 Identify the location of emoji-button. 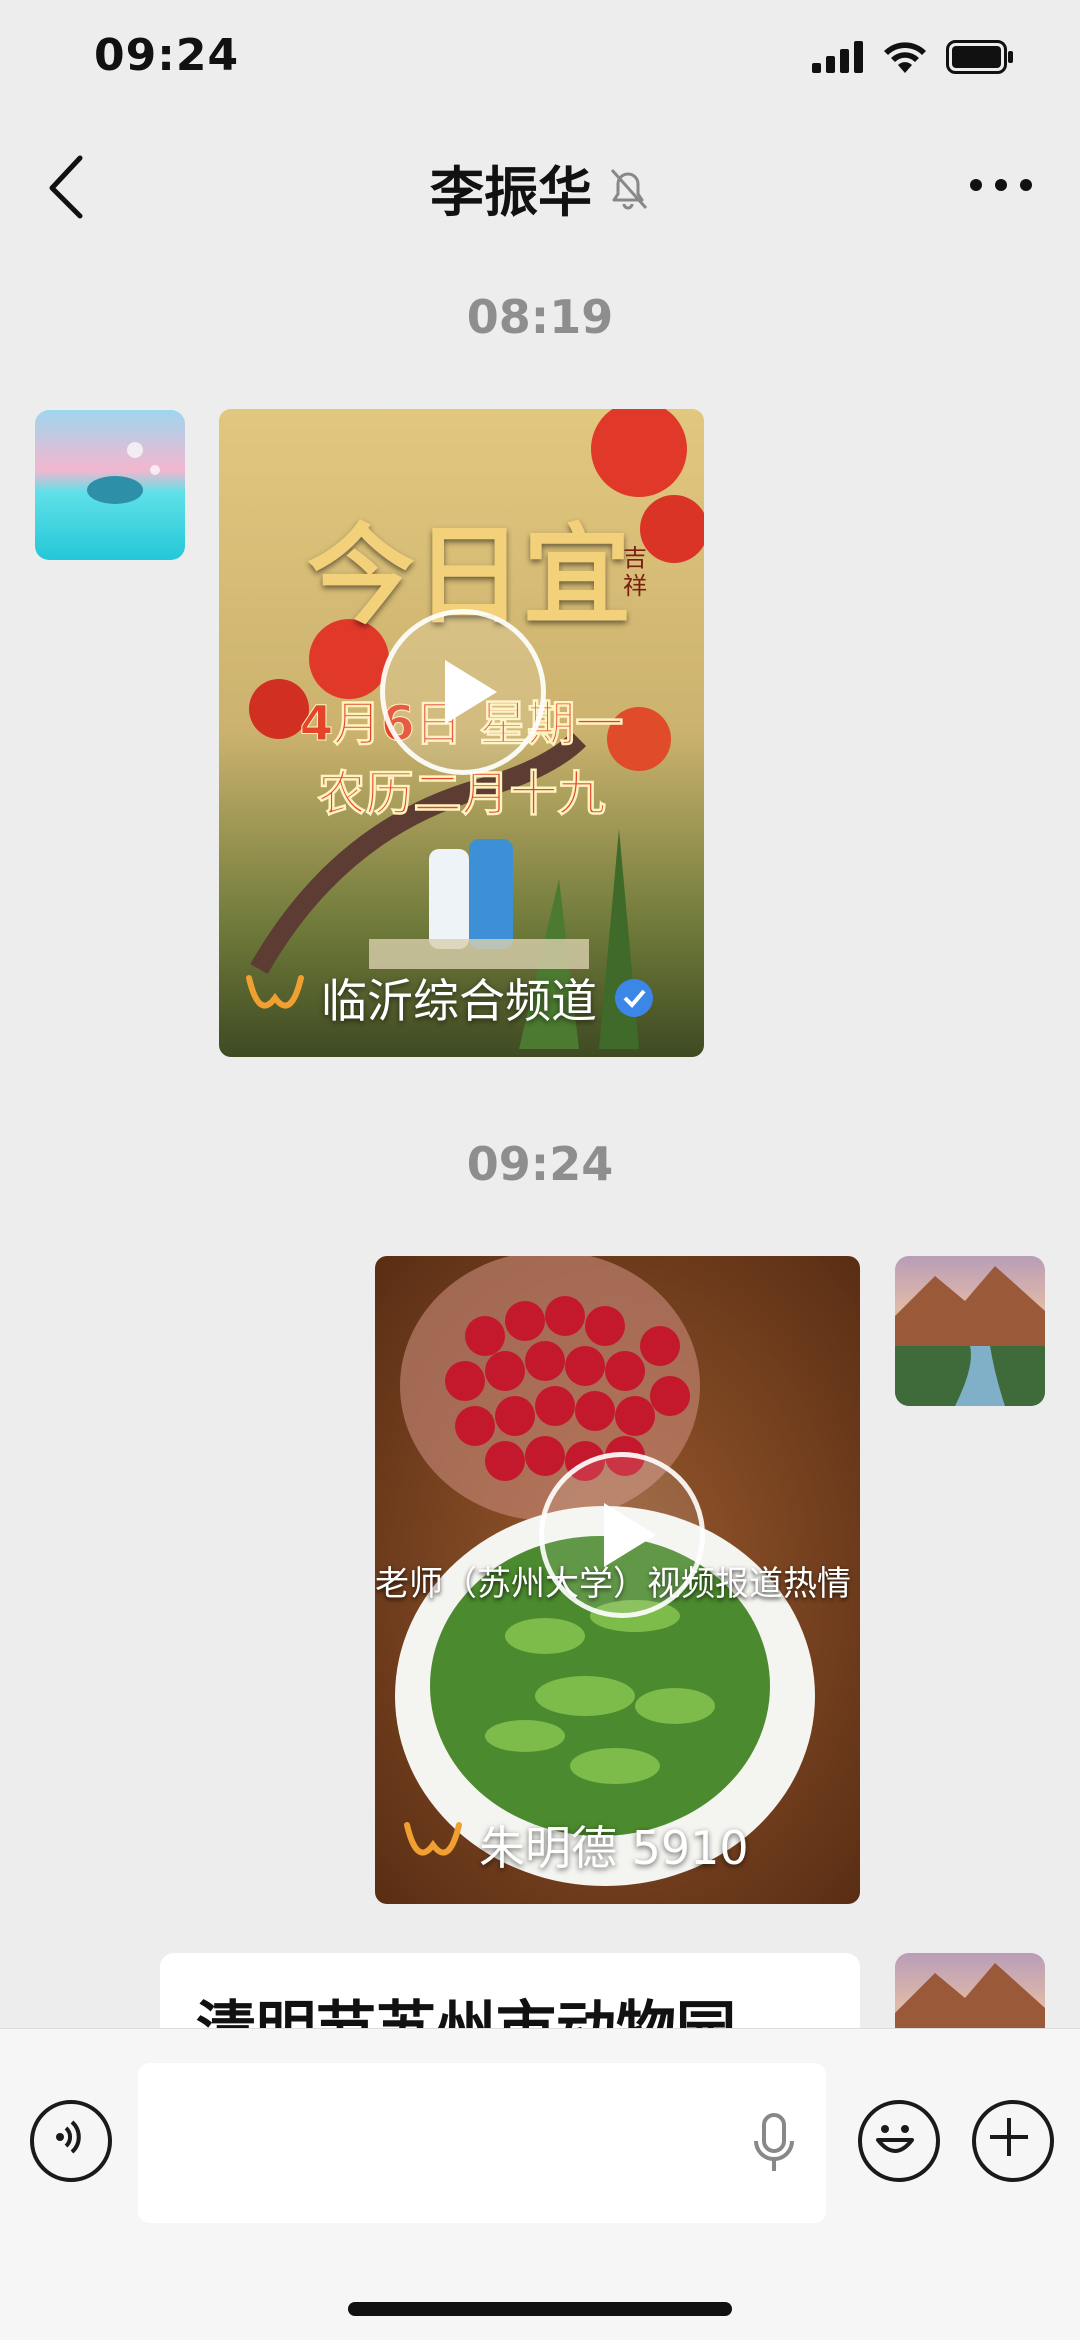
(899, 2141).